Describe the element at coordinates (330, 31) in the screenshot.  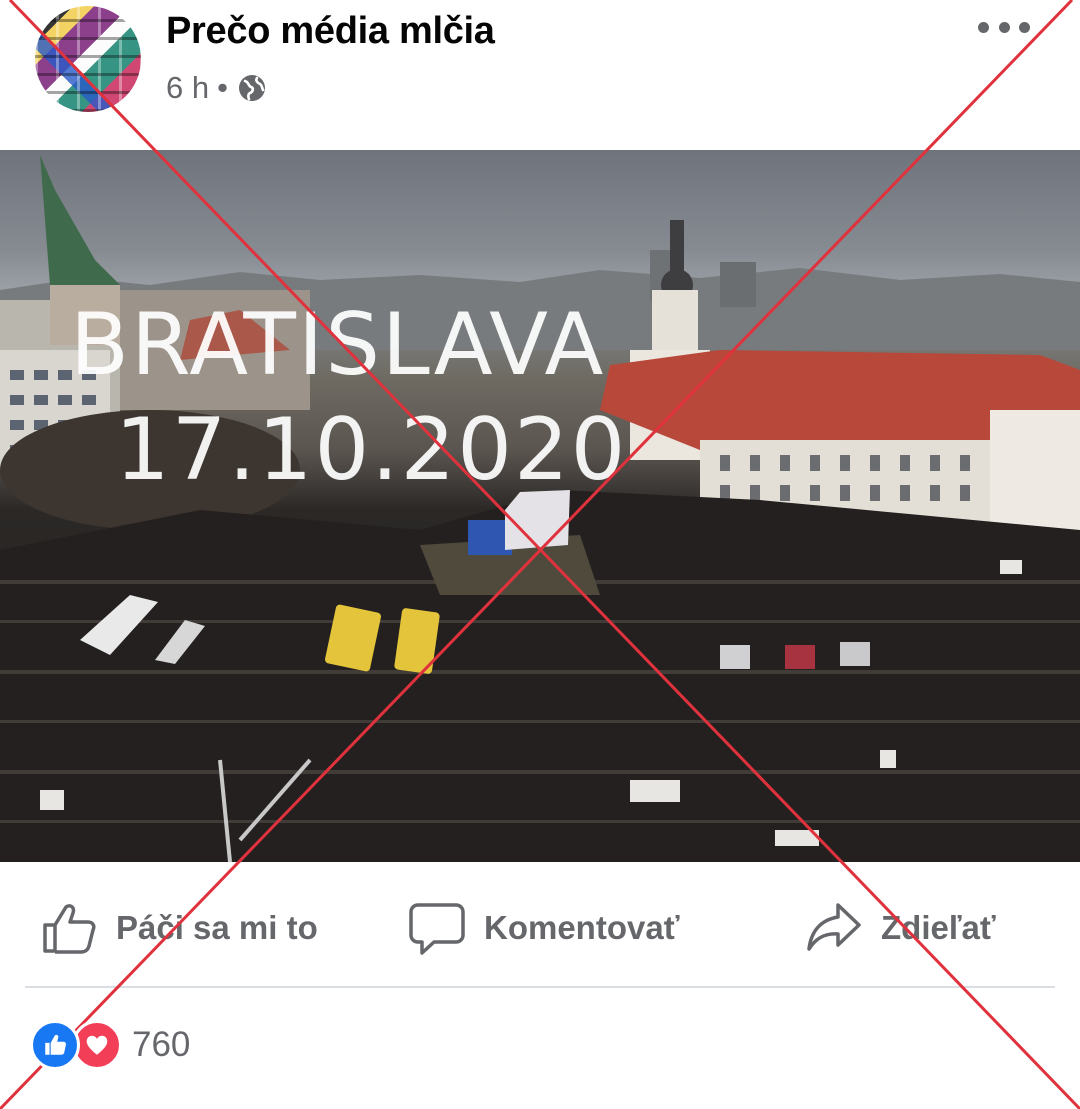
I see `page-name: Prečo média mlčia` at that location.